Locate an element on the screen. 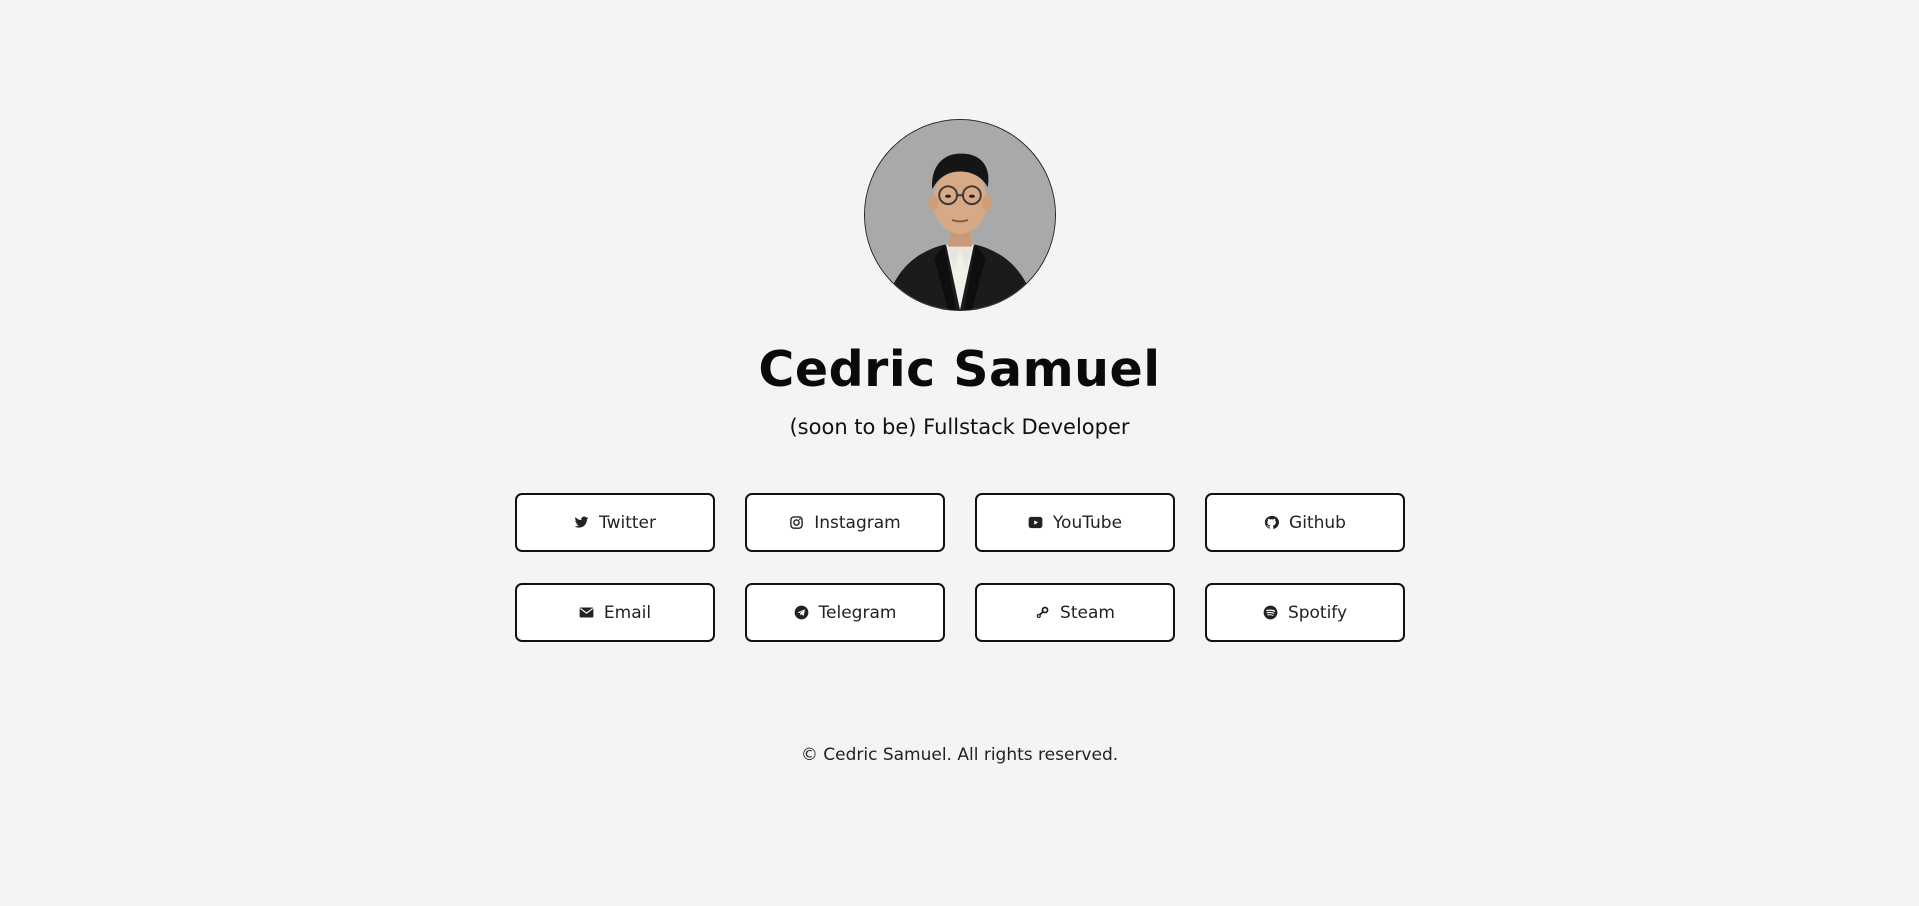 The width and height of the screenshot is (1919, 906). github-link-label: Github is located at coordinates (1317, 522).